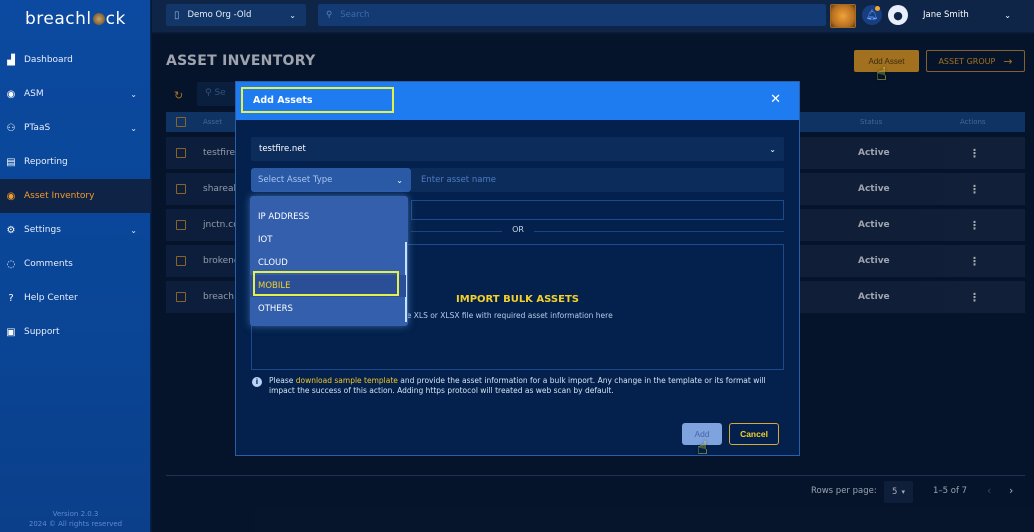 The image size is (1034, 532). Describe the element at coordinates (11, 60) in the screenshot. I see `chart-icon: ▟` at that location.